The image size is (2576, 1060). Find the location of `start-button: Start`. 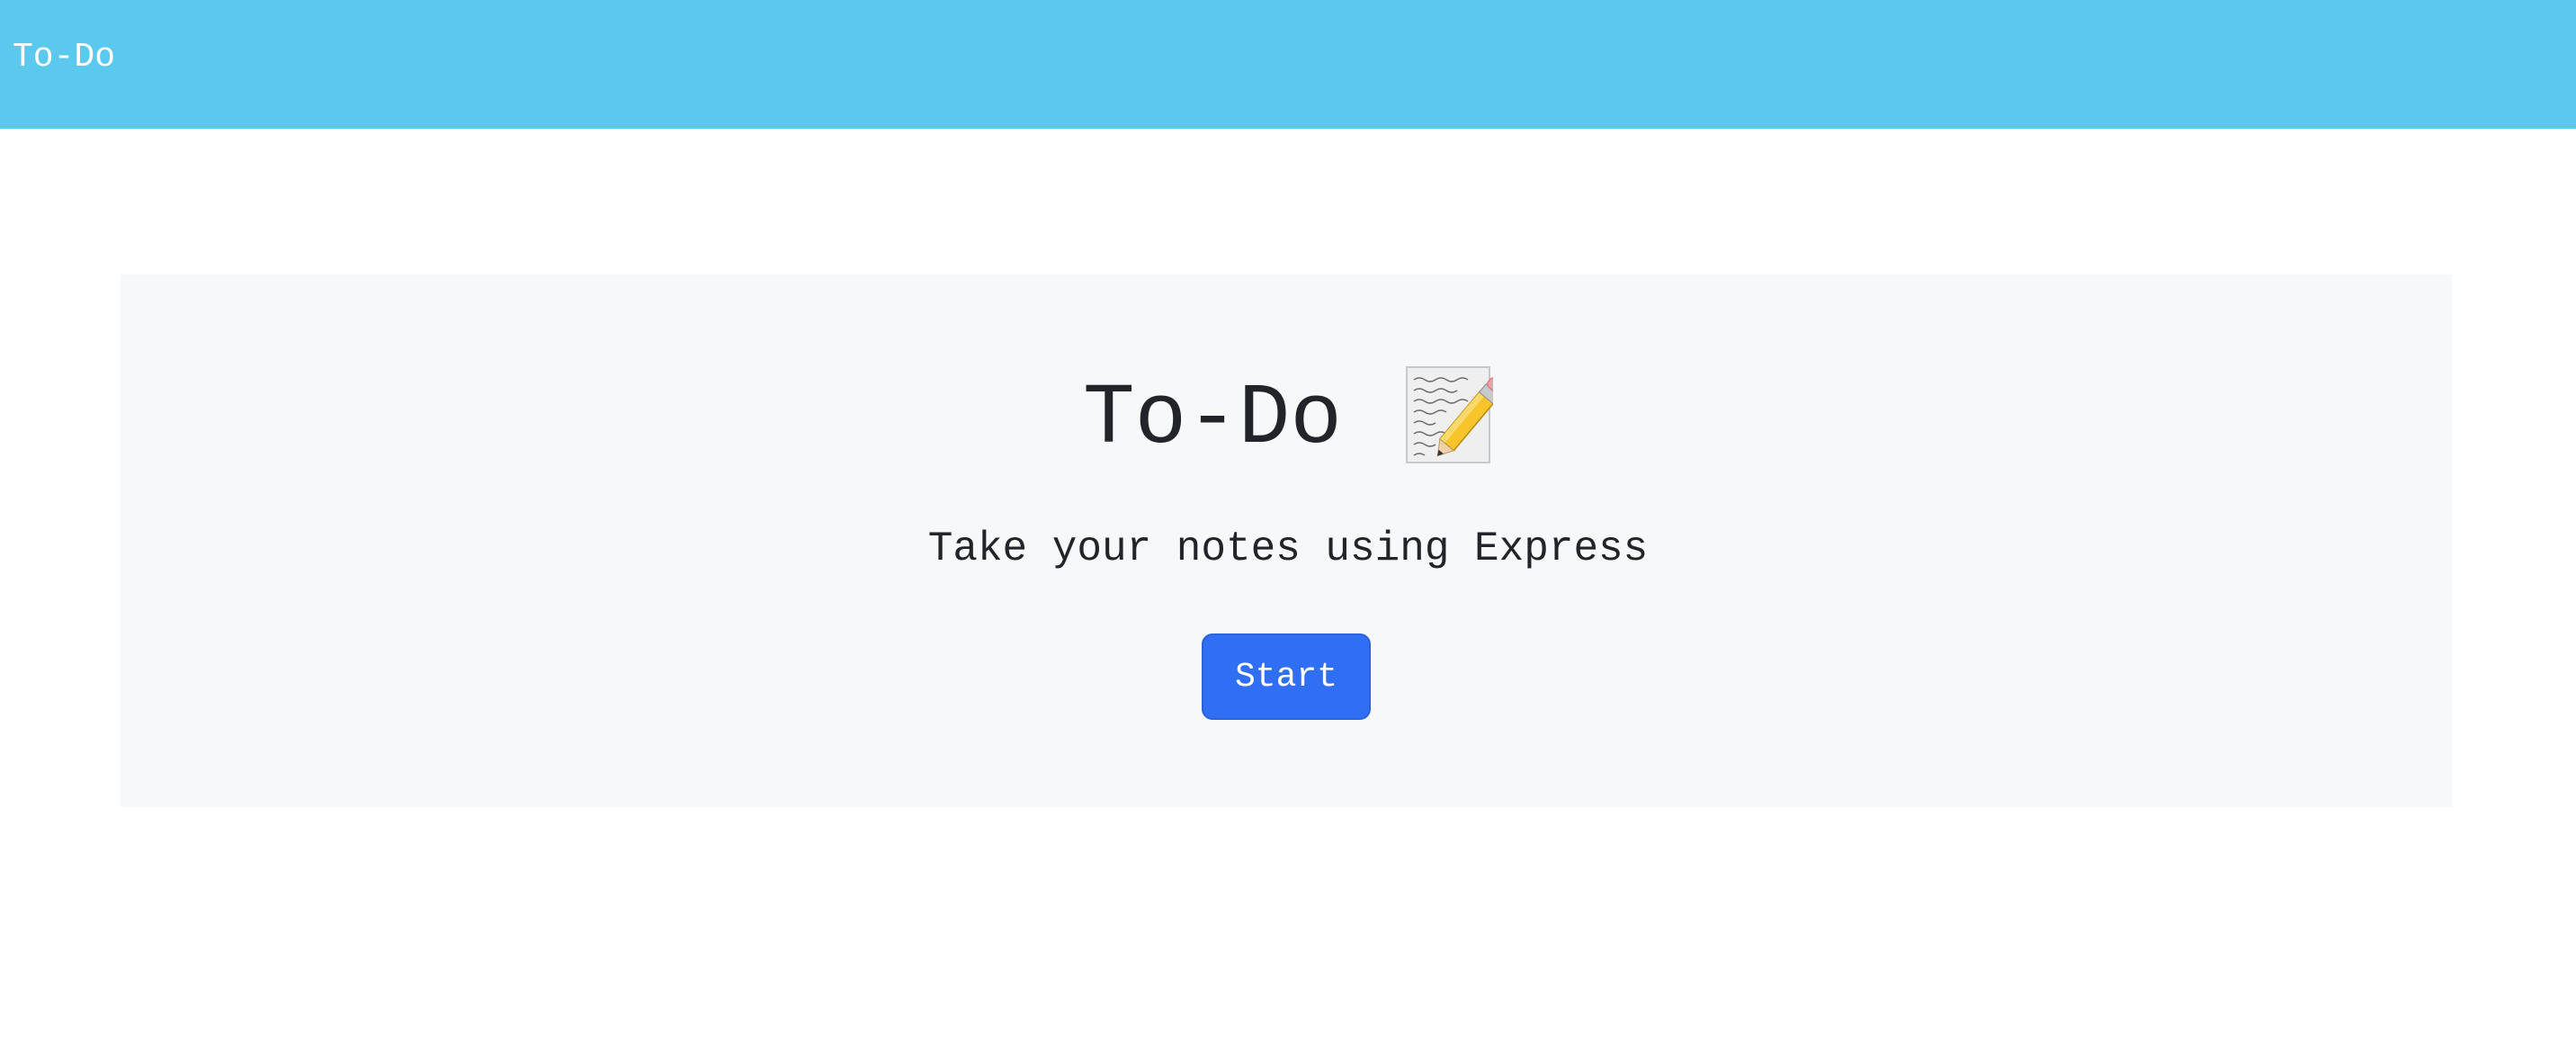

start-button: Start is located at coordinates (1286, 677).